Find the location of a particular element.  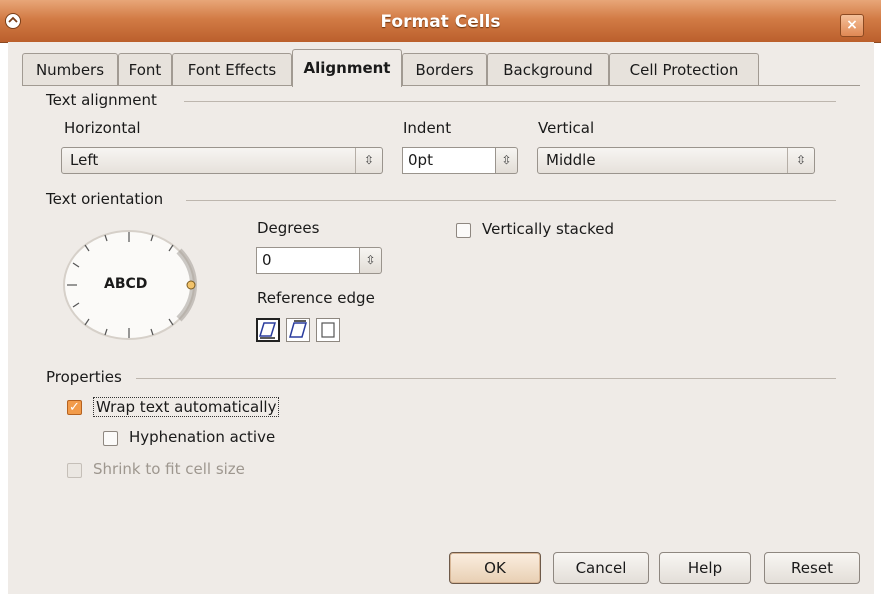

edge-top-icon is located at coordinates (298, 329).